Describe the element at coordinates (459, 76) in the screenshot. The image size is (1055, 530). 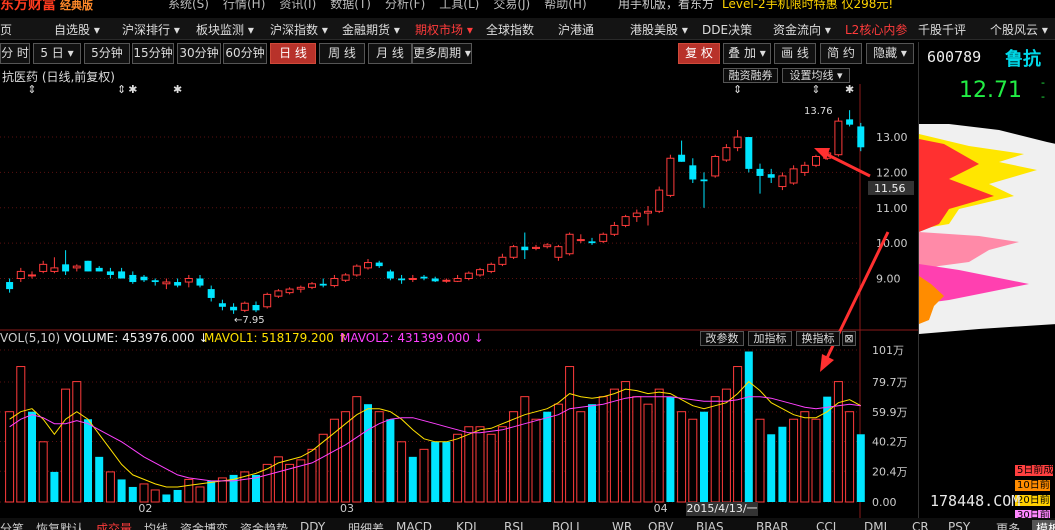
I see `chart-title-row: 抗医药 (日线,前复权) 融资融券 设置均线 ▾` at that location.